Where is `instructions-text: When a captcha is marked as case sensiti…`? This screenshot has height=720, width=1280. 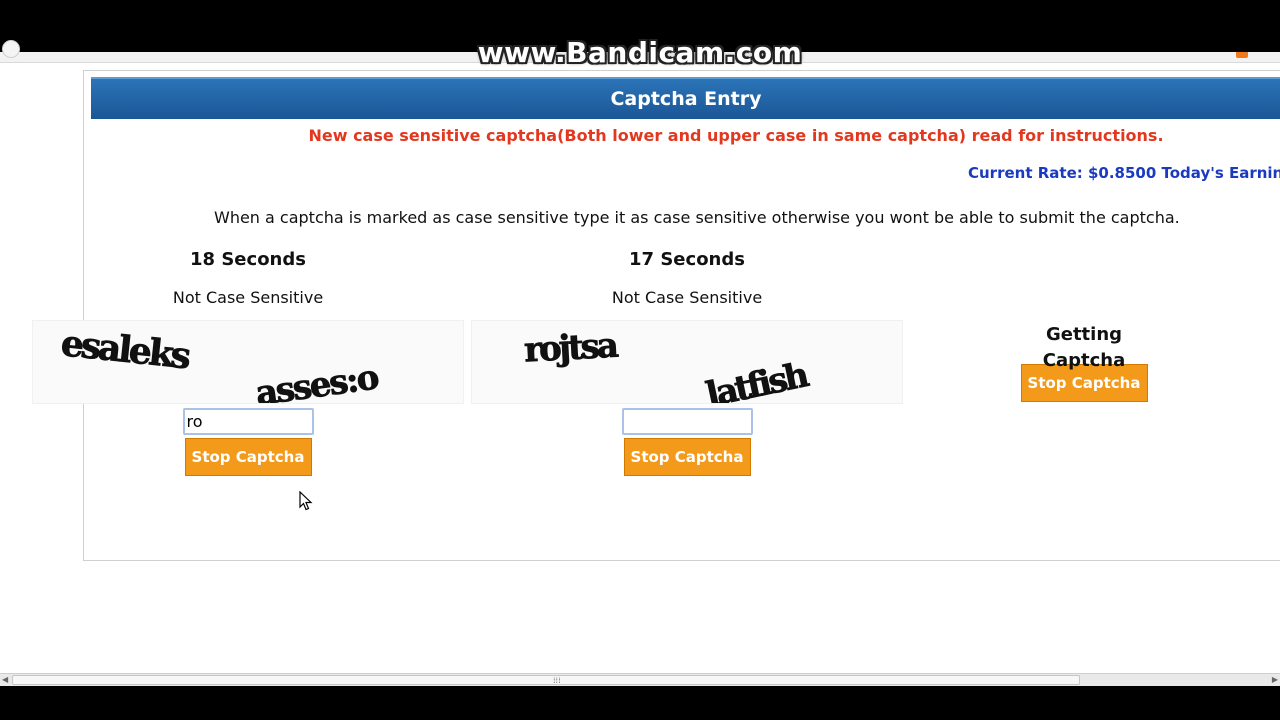 instructions-text: When a captcha is marked as case sensiti… is located at coordinates (697, 217).